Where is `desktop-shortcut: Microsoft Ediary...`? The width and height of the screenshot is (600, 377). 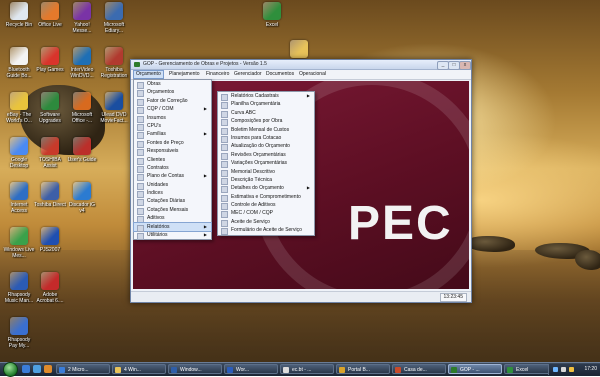
desktop-shortcut: Microsoft Ediary... is located at coordinates (114, 18).